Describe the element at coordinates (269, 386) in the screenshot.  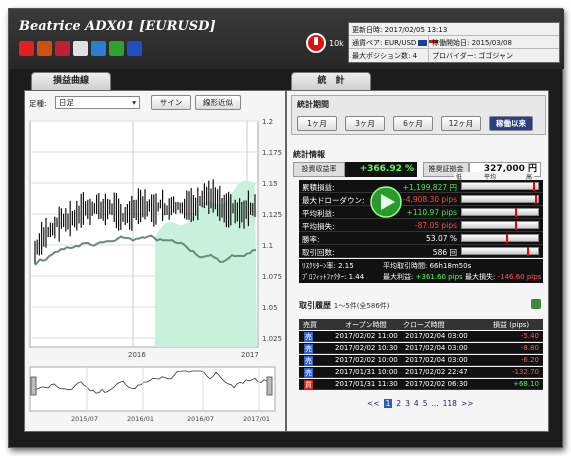
I see `range-handle-right` at that location.